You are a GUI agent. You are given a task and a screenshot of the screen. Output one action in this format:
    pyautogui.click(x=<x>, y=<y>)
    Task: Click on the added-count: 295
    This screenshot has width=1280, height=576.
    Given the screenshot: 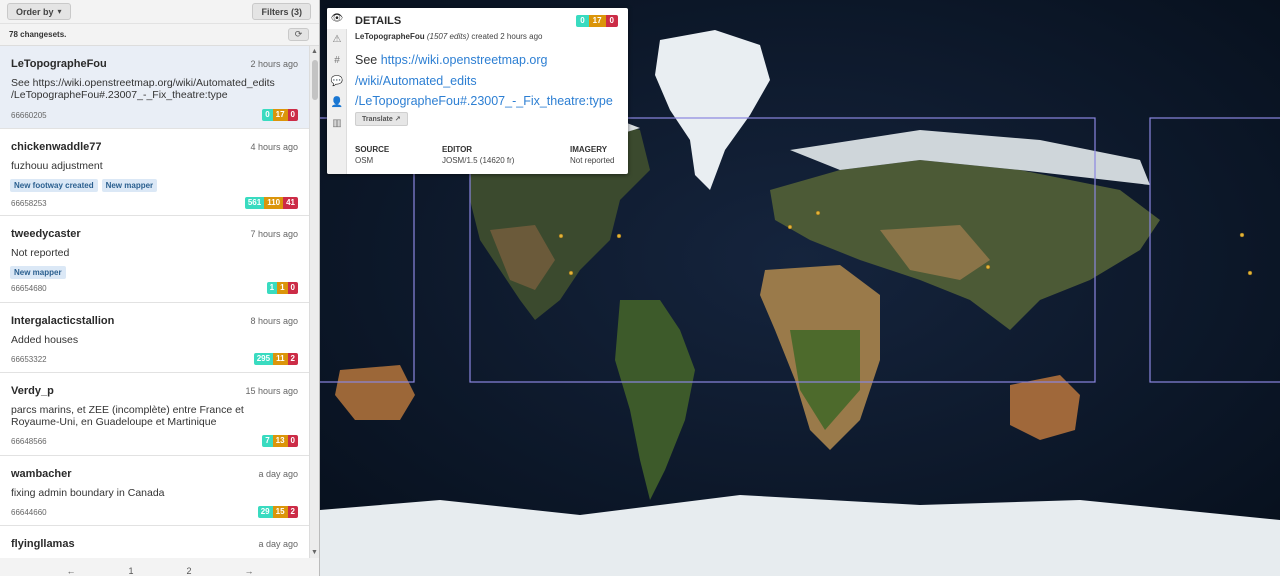 What is the action you would take?
    pyautogui.click(x=263, y=359)
    